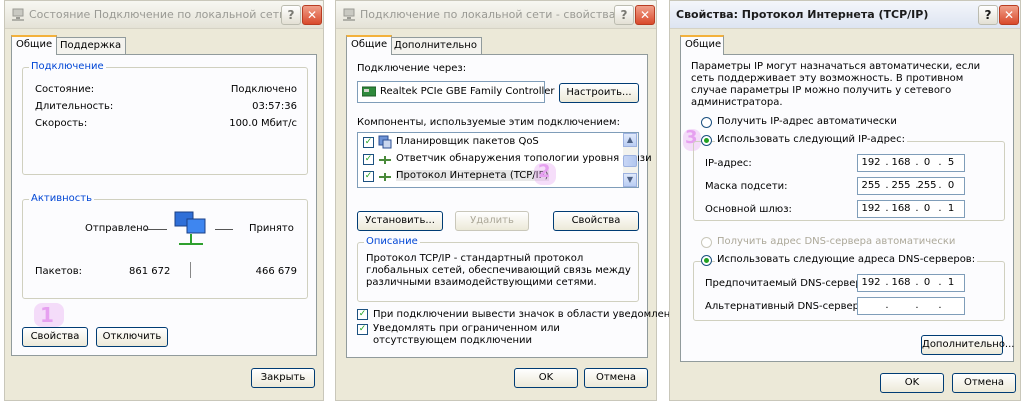 This screenshot has width=1024, height=401. I want to click on qos-icon, so click(385, 142).